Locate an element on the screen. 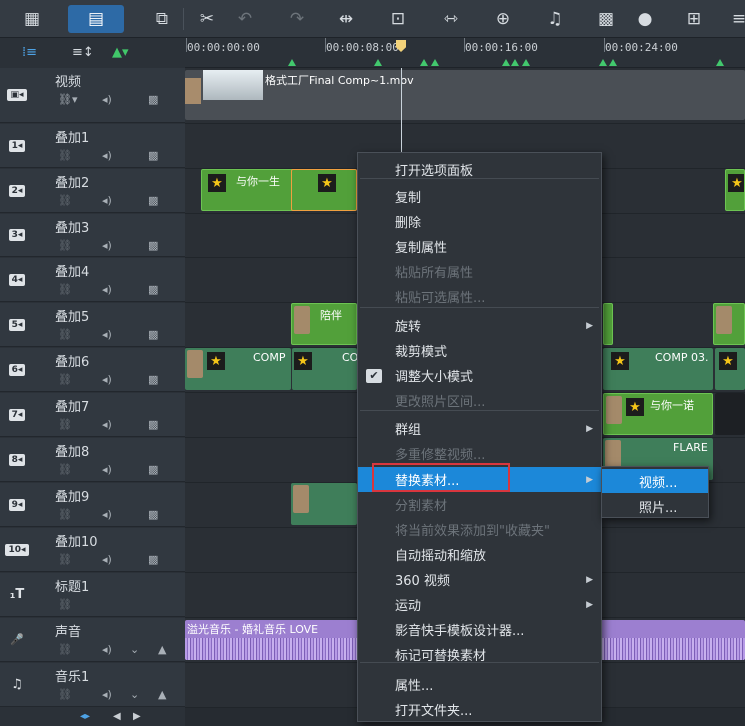  track-header-row: 8◂ 叠加8 ⛓ ◂) ▩ is located at coordinates (92, 460).